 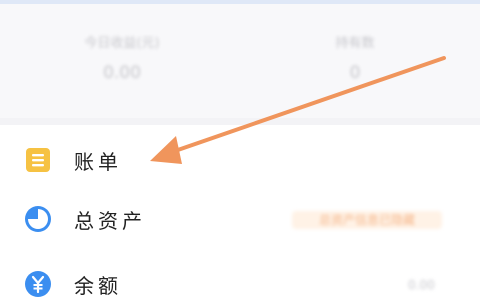 What do you see at coordinates (355, 43) in the screenshot?
I see `stat-holdings-label: 持有数` at bounding box center [355, 43].